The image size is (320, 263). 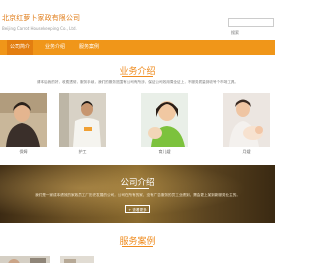 I want to click on service-photo-nursery, so click(x=164, y=120).